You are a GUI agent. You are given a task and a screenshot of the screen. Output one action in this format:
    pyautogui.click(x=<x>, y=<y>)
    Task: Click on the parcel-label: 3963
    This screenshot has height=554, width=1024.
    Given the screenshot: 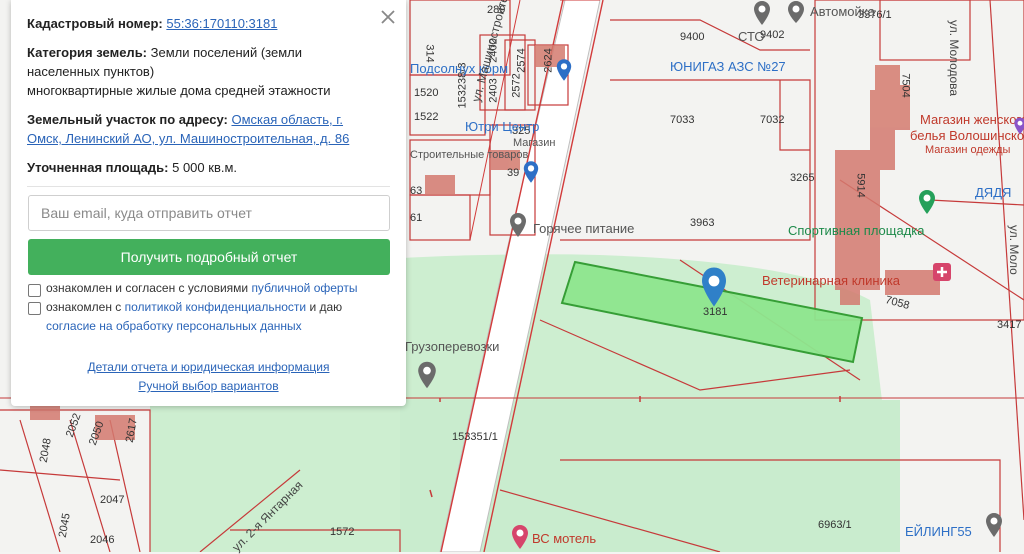 What is the action you would take?
    pyautogui.click(x=702, y=223)
    